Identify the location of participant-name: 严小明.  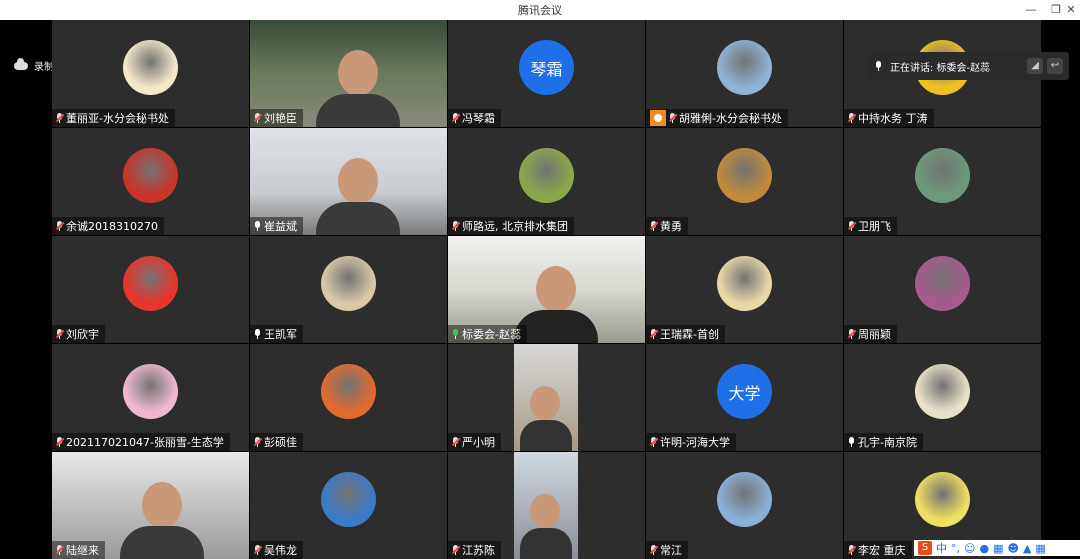
(478, 442).